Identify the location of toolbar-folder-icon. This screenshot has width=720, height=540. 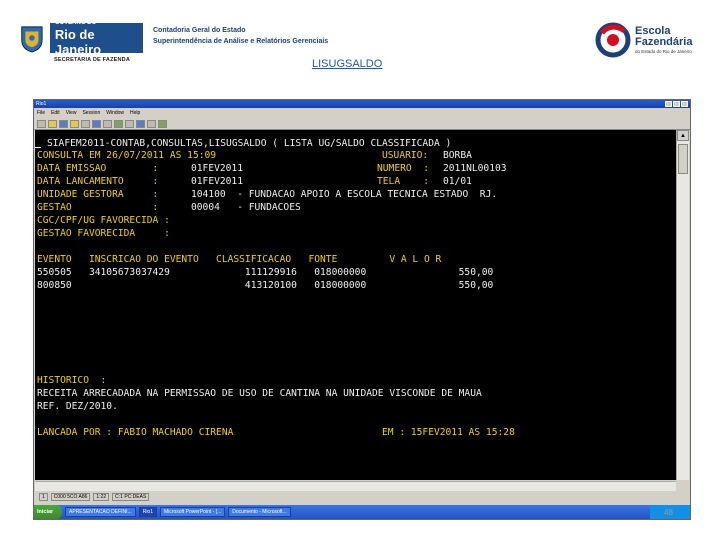
(52, 123).